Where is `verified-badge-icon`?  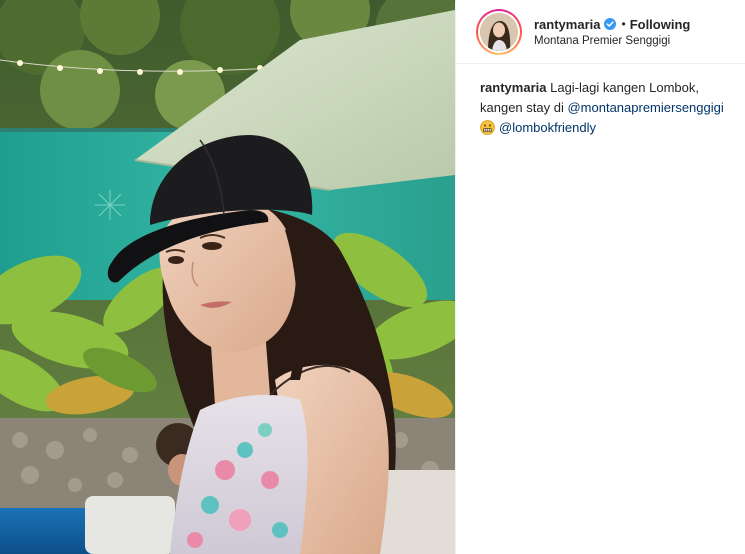
verified-badge-icon is located at coordinates (610, 24).